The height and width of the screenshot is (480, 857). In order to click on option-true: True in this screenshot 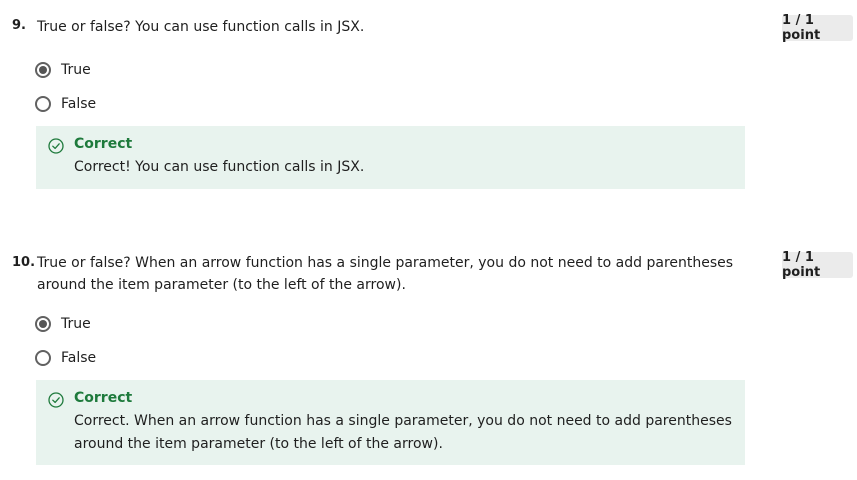, I will do `click(62, 324)`.